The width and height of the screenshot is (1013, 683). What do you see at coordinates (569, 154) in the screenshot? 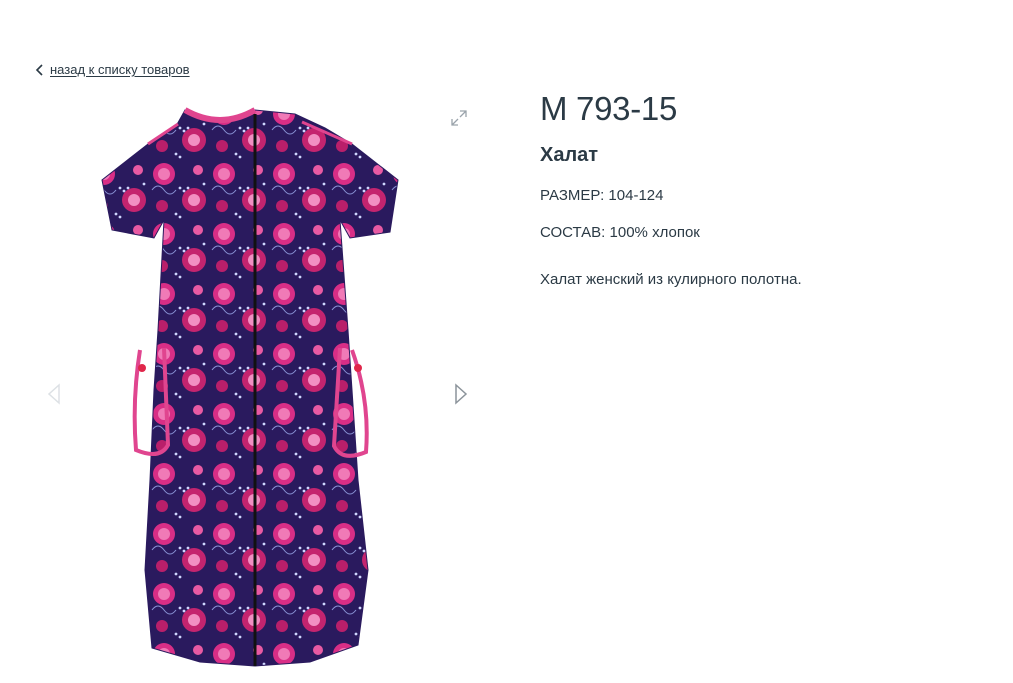
I see `product-name: Халат` at bounding box center [569, 154].